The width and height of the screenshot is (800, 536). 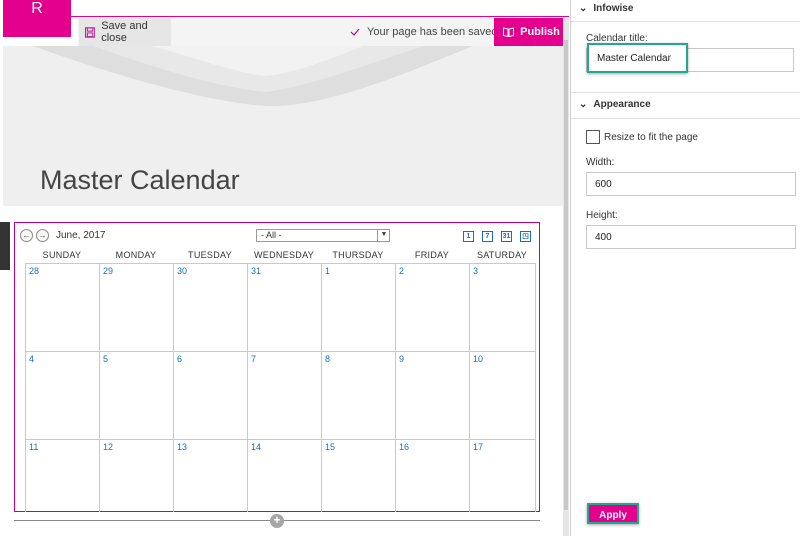 What do you see at coordinates (383, 235) in the screenshot?
I see `chevron-down-icon: ▼` at bounding box center [383, 235].